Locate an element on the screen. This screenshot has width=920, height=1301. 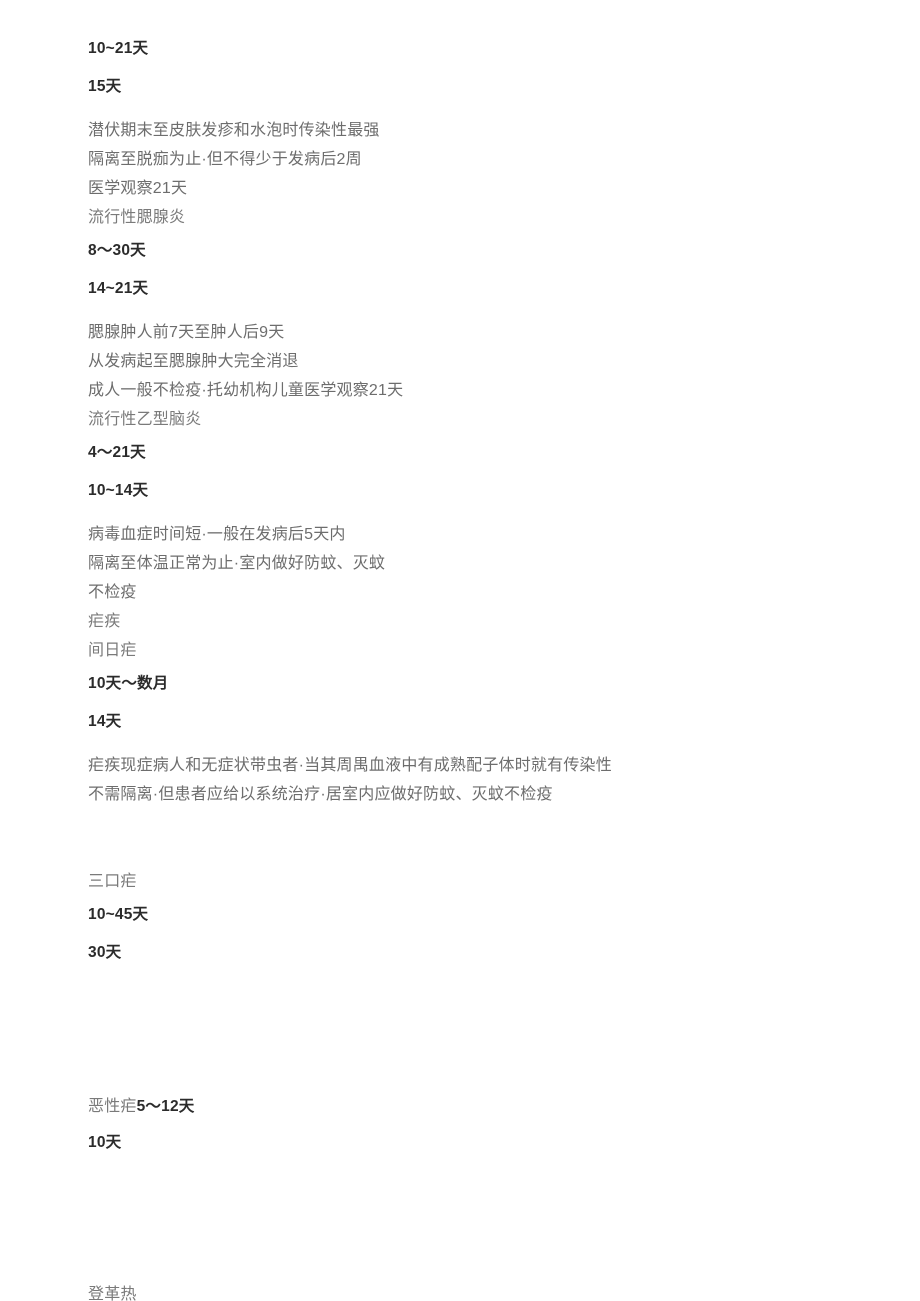
encephalitis-isolation-period: 隔离至体温正常为止·室内做好防蚊、灭蚊 is located at coordinates (237, 563).